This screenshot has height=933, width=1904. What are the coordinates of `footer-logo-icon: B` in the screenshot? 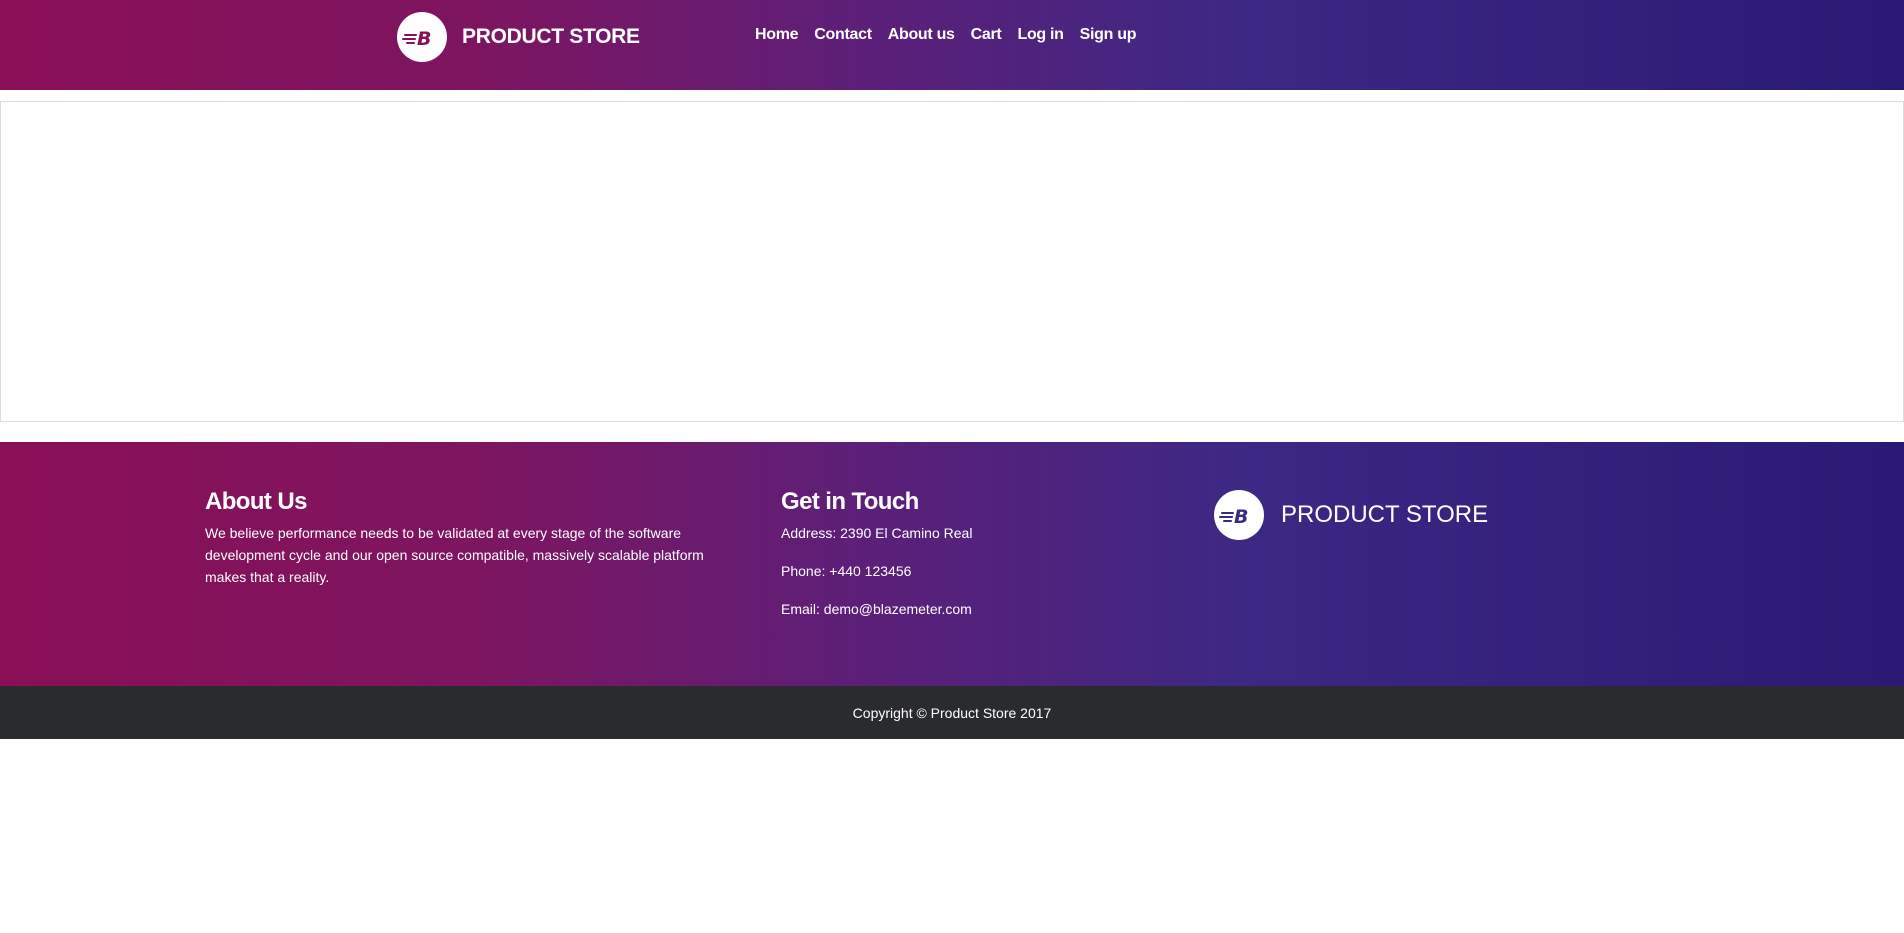 It's located at (1239, 515).